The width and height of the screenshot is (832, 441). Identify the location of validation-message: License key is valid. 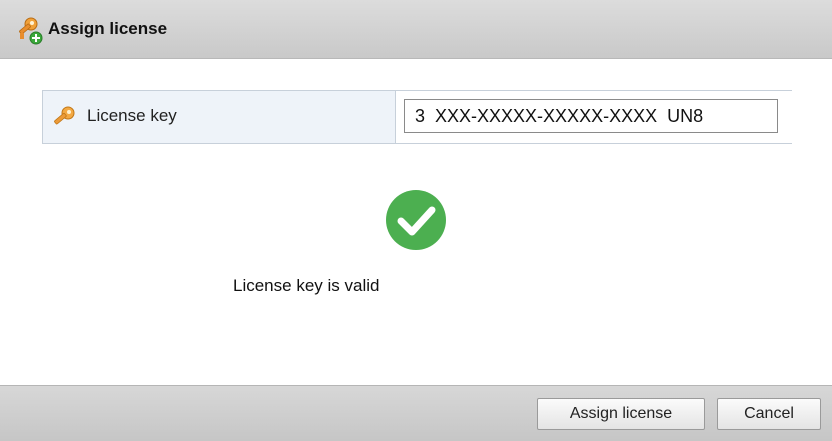
(306, 285).